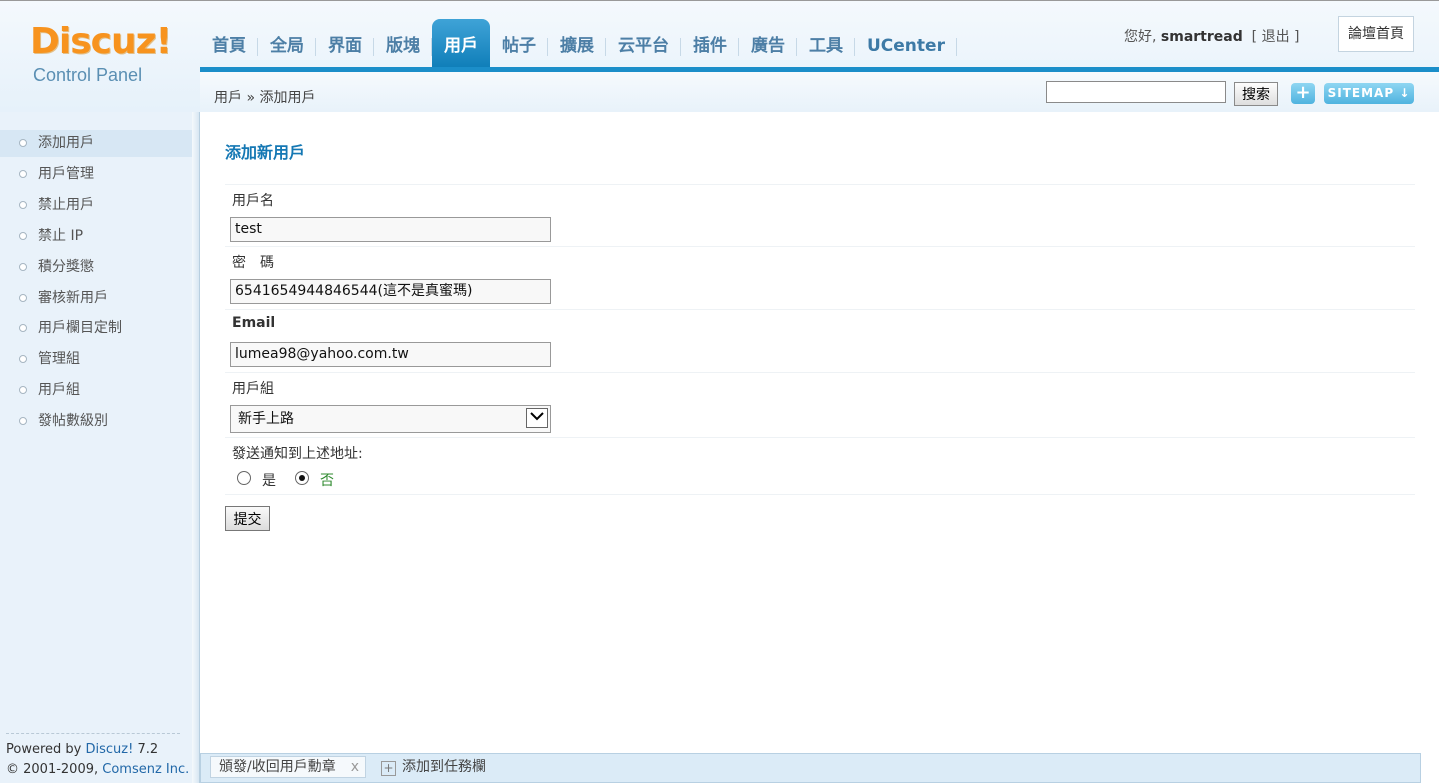 The width and height of the screenshot is (1439, 783). I want to click on logo-subtitle: Control Panel, so click(88, 75).